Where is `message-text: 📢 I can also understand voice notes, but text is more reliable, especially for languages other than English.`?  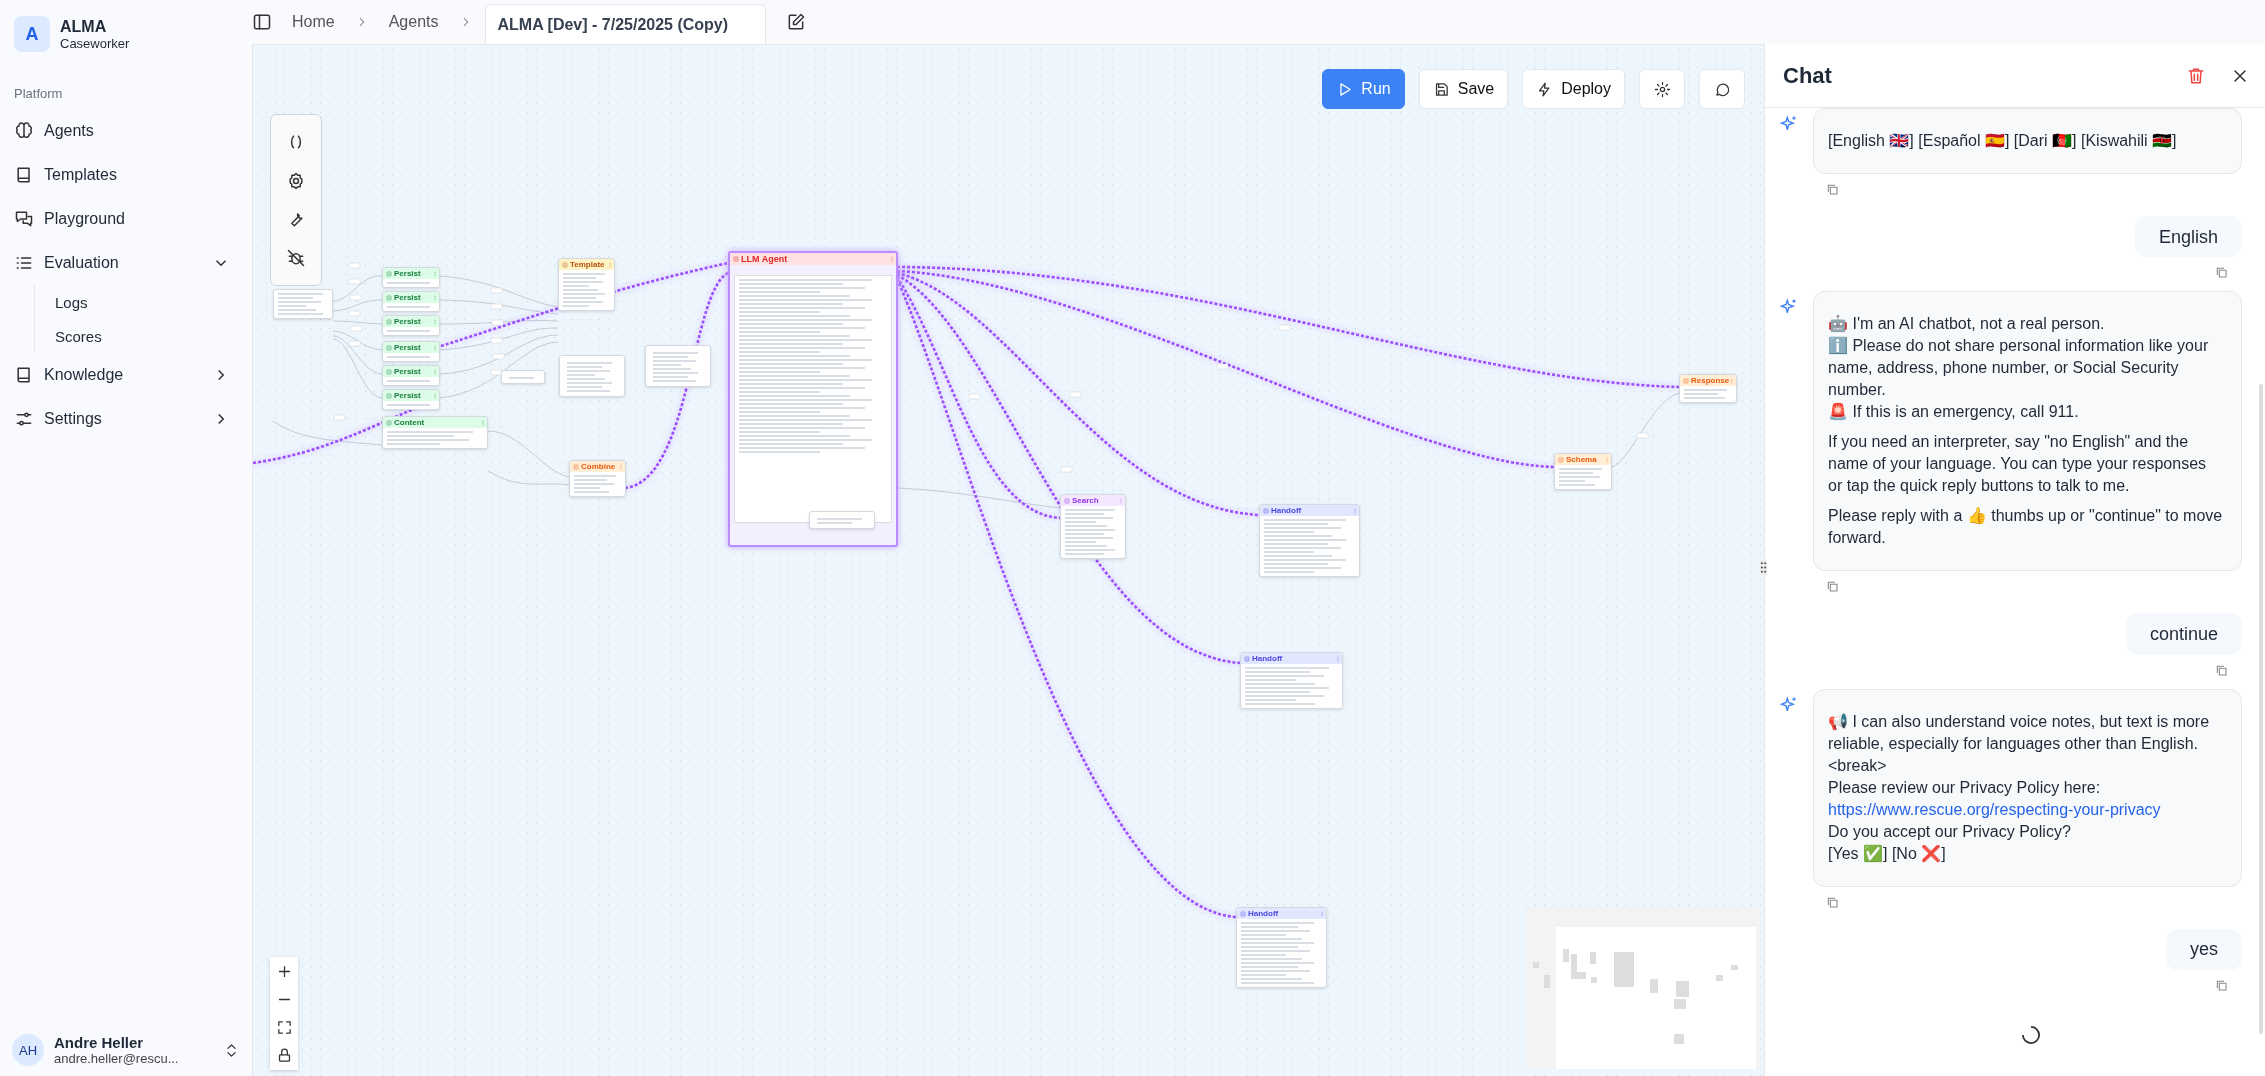
message-text: 📢 I can also understand voice notes, but text is more reliable, especially for languages other than English. is located at coordinates (2019, 732).